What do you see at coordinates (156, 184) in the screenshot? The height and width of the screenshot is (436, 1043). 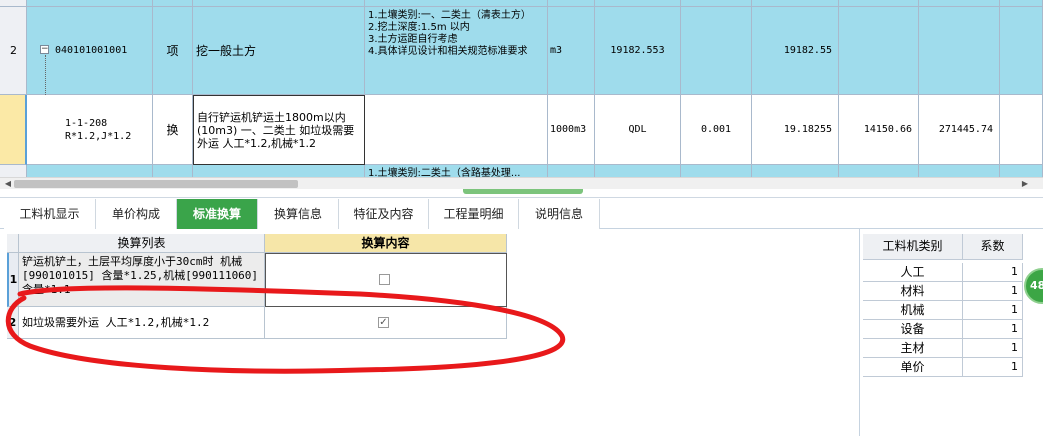 I see `scrollbar-thumb` at bounding box center [156, 184].